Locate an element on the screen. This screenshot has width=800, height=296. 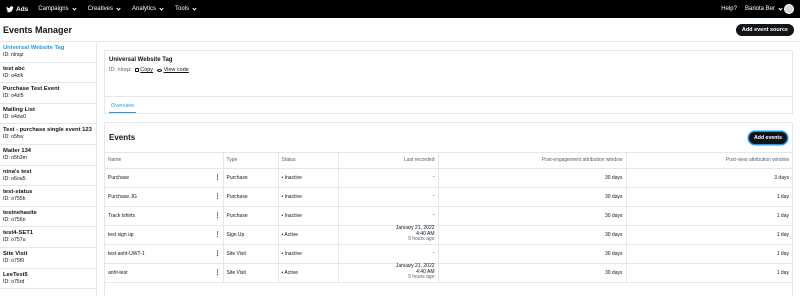
event-name: Purchase is located at coordinates (118, 178).